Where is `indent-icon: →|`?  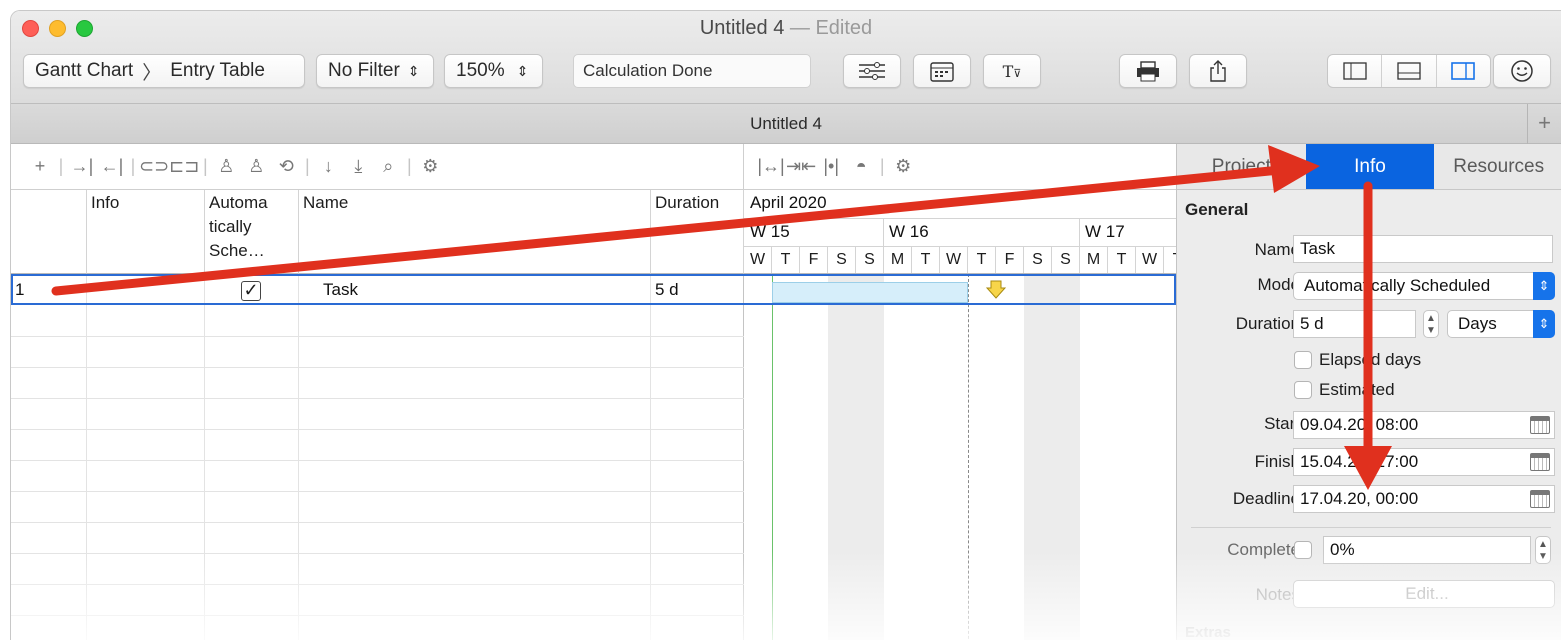 indent-icon: →| is located at coordinates (82, 166).